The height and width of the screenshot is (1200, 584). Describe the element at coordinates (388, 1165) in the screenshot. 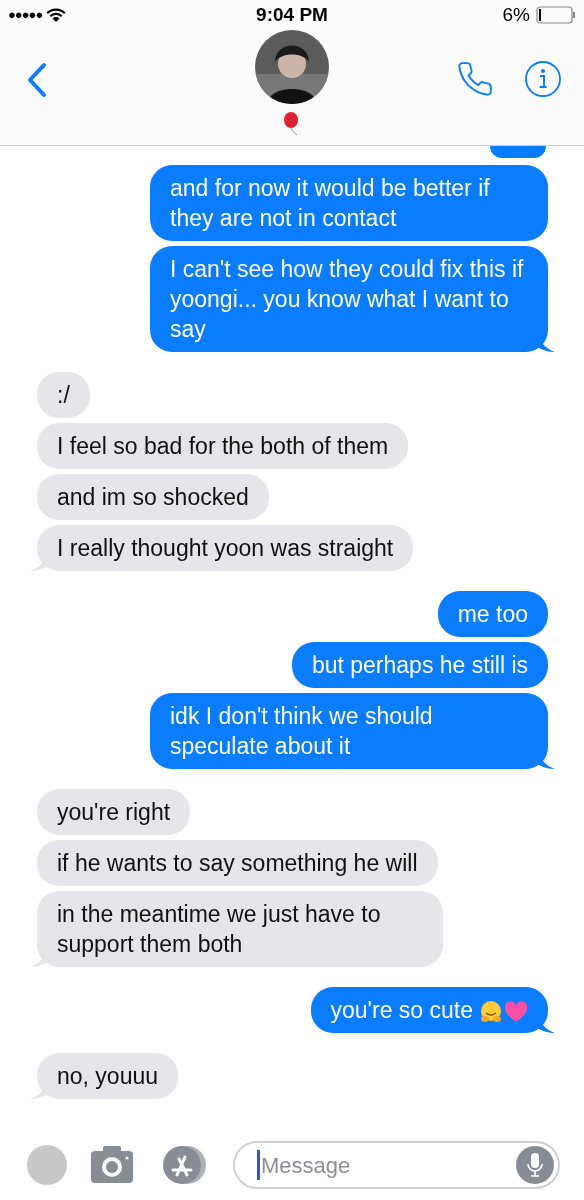

I see `message-input: Message` at that location.